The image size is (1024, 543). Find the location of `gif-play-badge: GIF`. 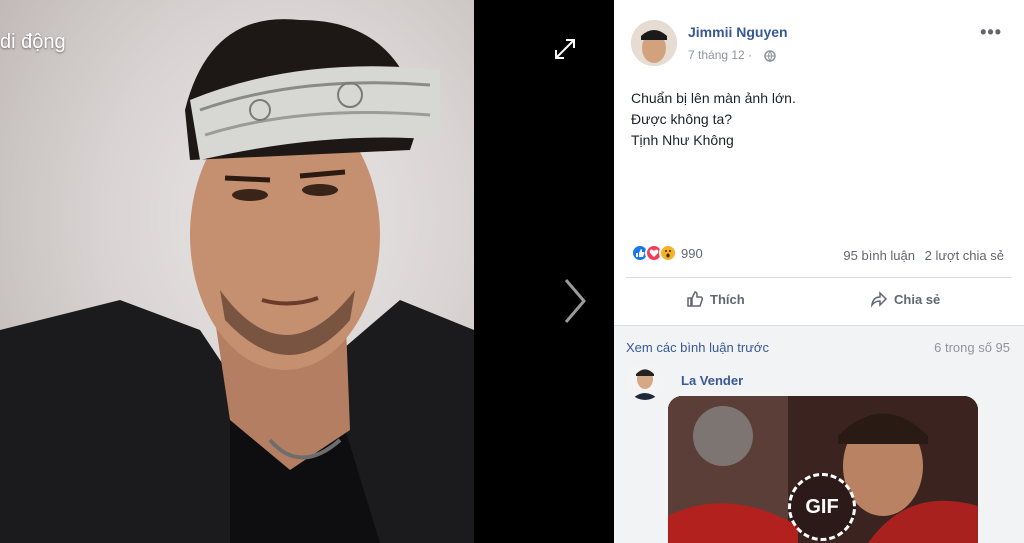

gif-play-badge: GIF is located at coordinates (822, 507).